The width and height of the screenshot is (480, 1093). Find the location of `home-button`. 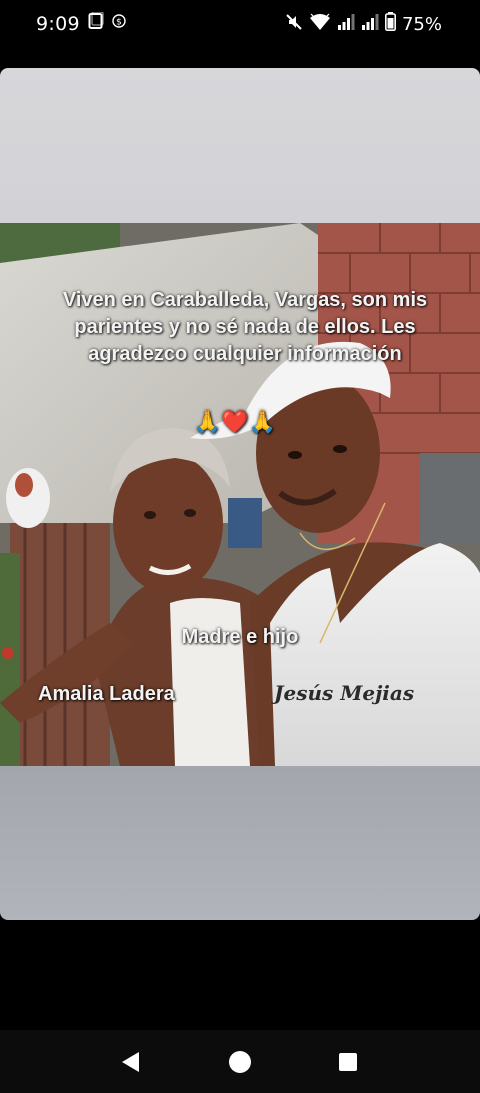

home-button is located at coordinates (240, 1062).